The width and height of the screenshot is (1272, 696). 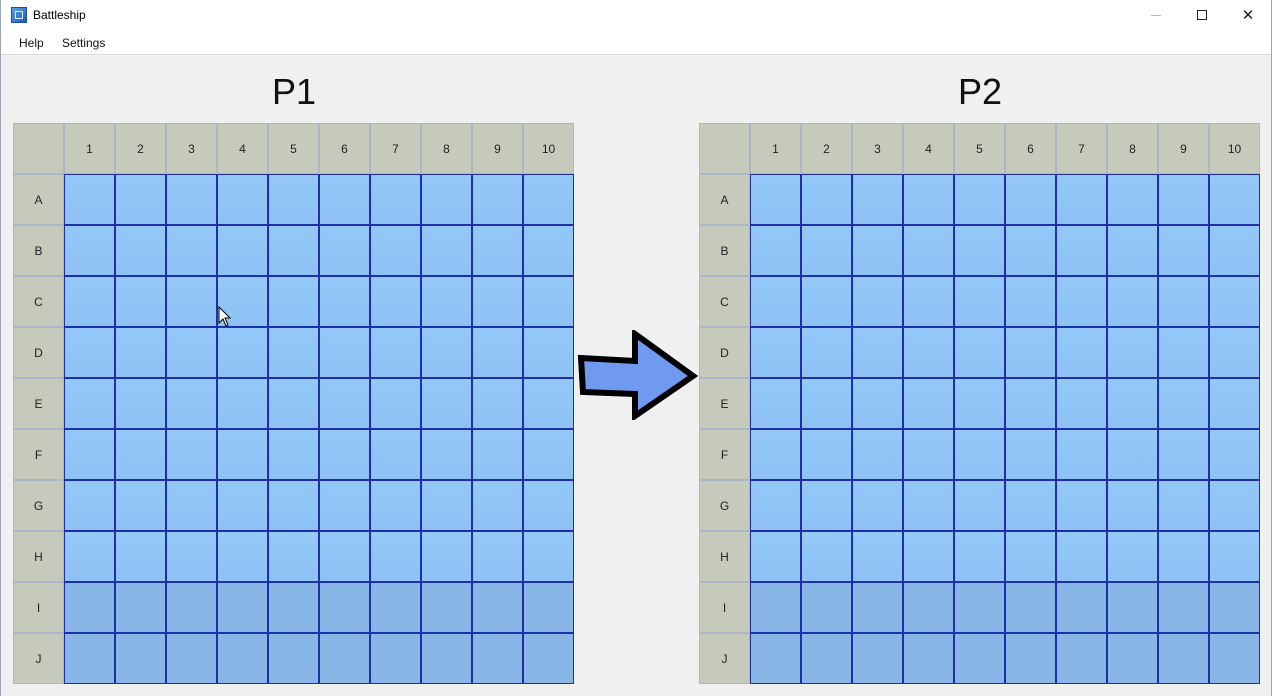 What do you see at coordinates (979, 403) in the screenshot?
I see `p2-cell-E5` at bounding box center [979, 403].